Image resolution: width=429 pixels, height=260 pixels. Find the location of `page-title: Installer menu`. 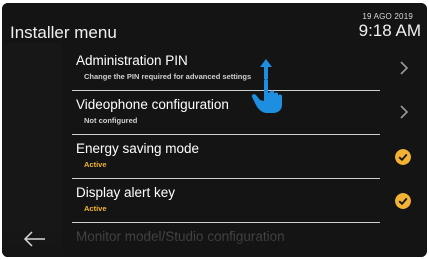

page-title: Installer menu is located at coordinates (63, 32).